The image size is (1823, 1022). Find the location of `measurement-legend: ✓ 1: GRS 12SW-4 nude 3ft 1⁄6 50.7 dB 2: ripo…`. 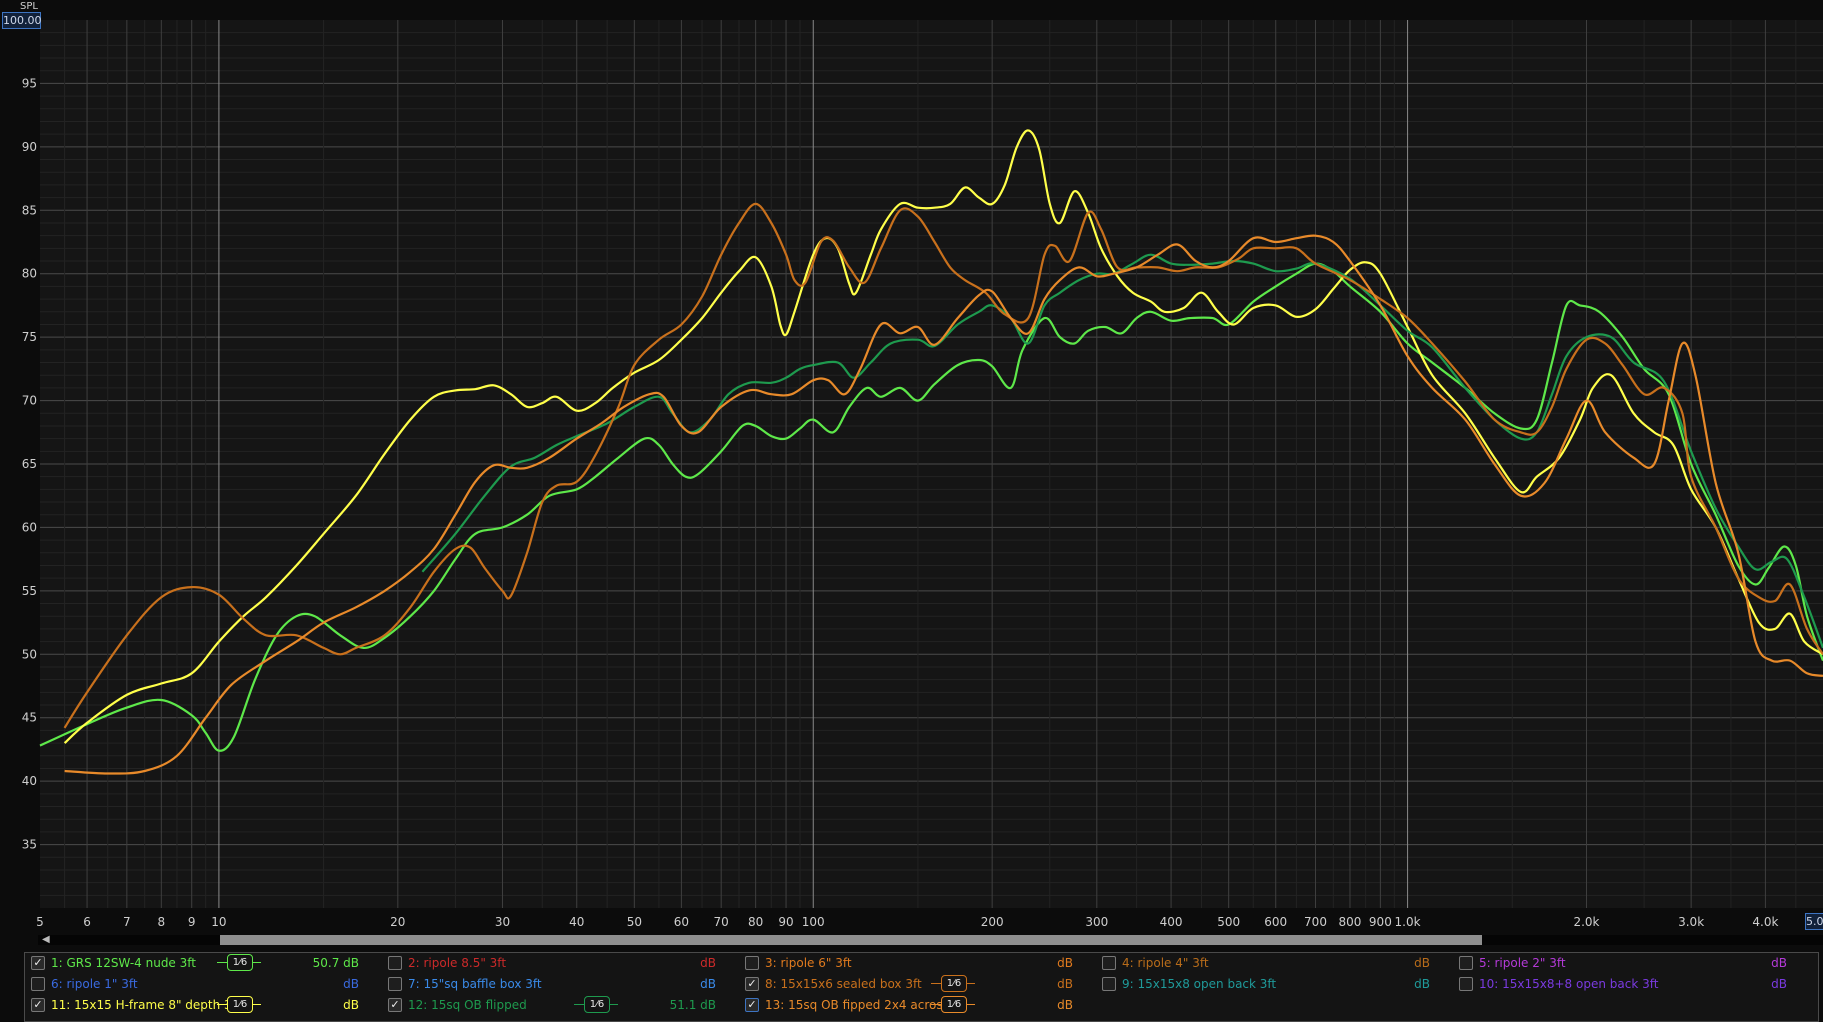

measurement-legend: ✓ 1: GRS 12SW-4 nude 3ft 1⁄6 50.7 dB 2: ripo… is located at coordinates (921, 987).